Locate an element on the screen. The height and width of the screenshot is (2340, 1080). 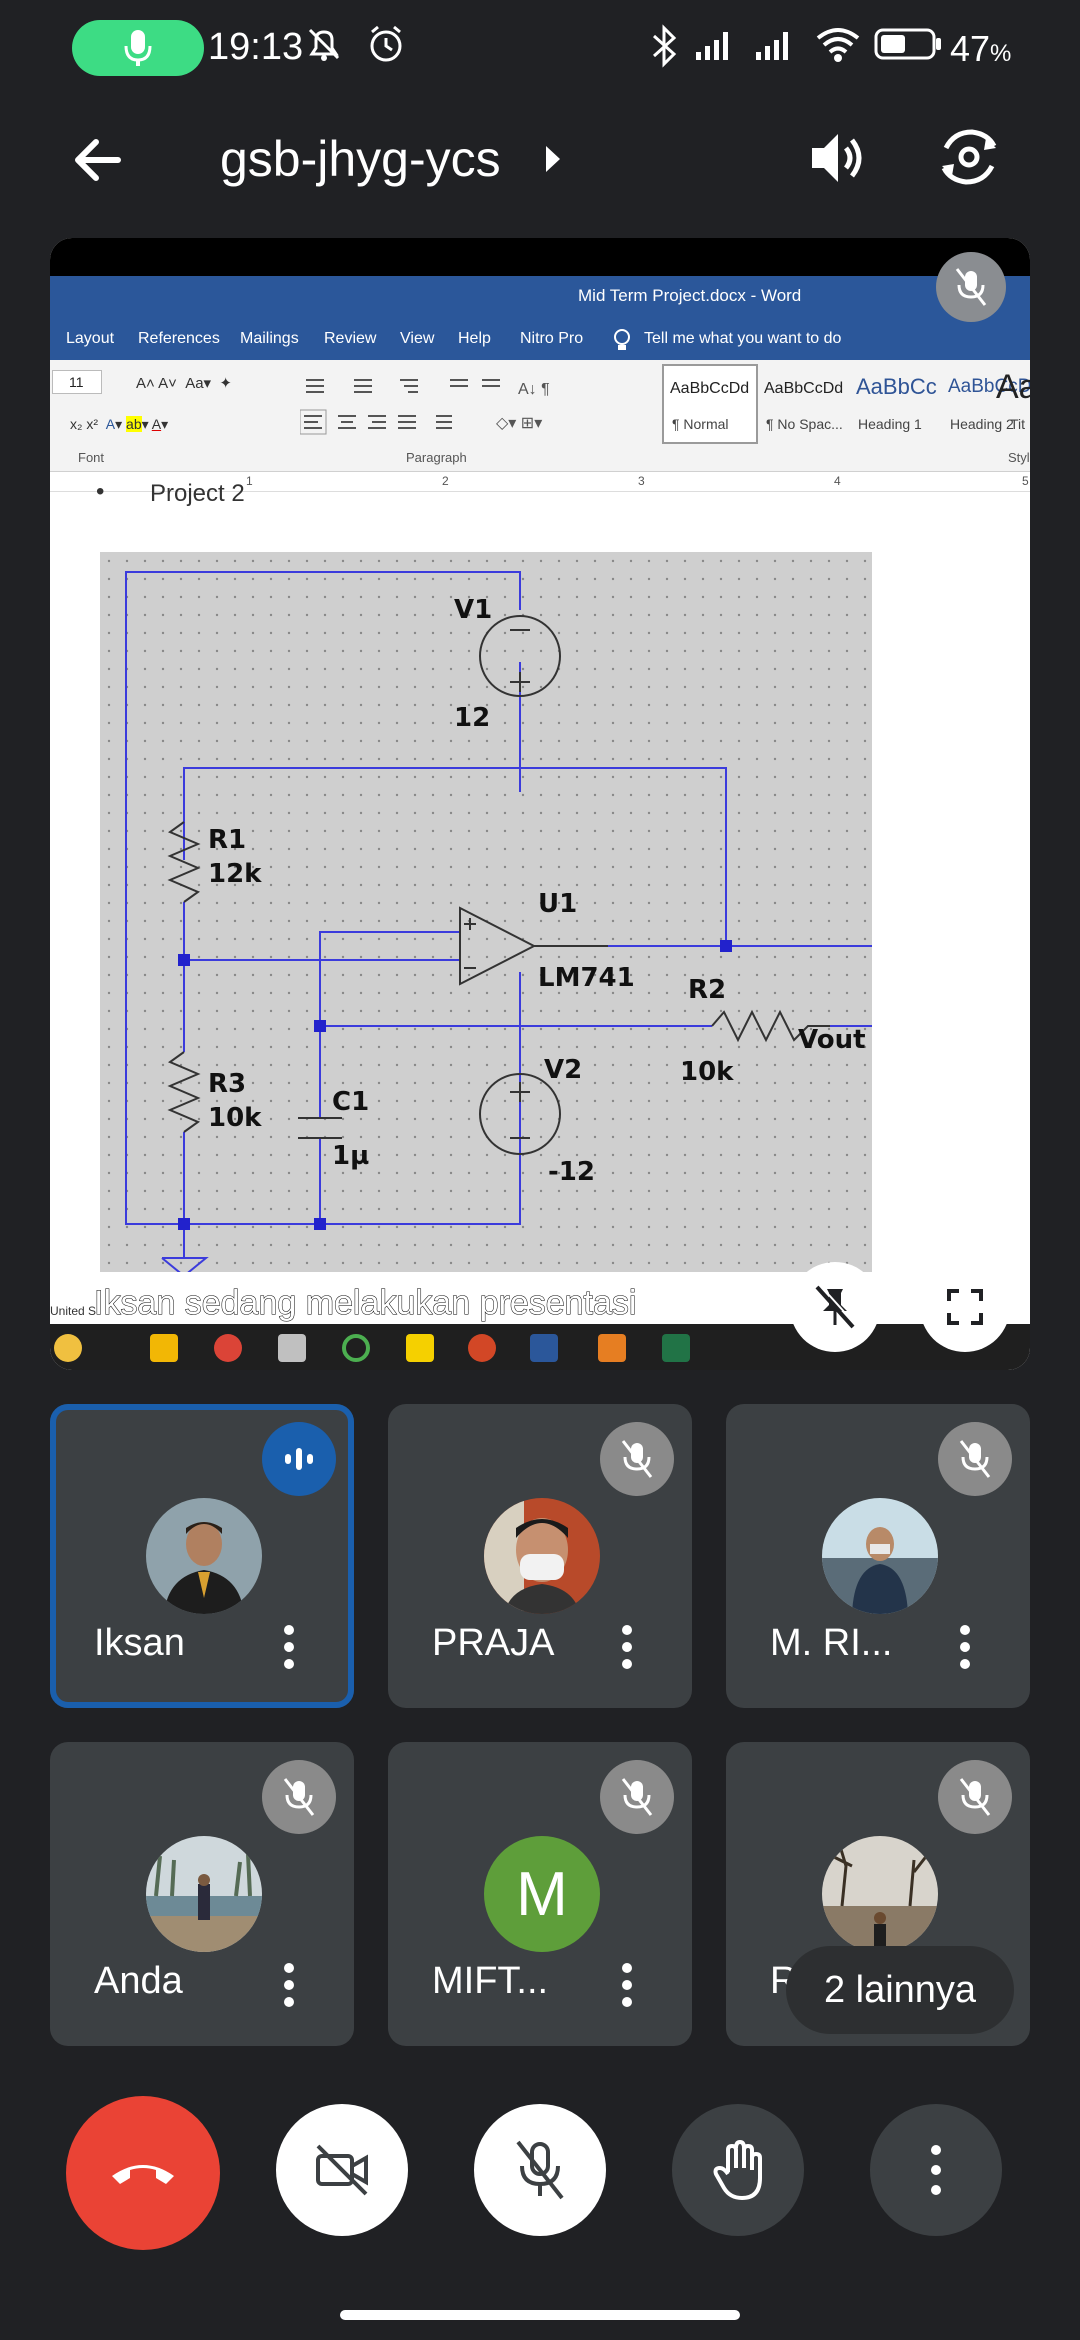
presenter-caption: Iksan sedang melakukan presentasi is located at coordinates (365, 1303).